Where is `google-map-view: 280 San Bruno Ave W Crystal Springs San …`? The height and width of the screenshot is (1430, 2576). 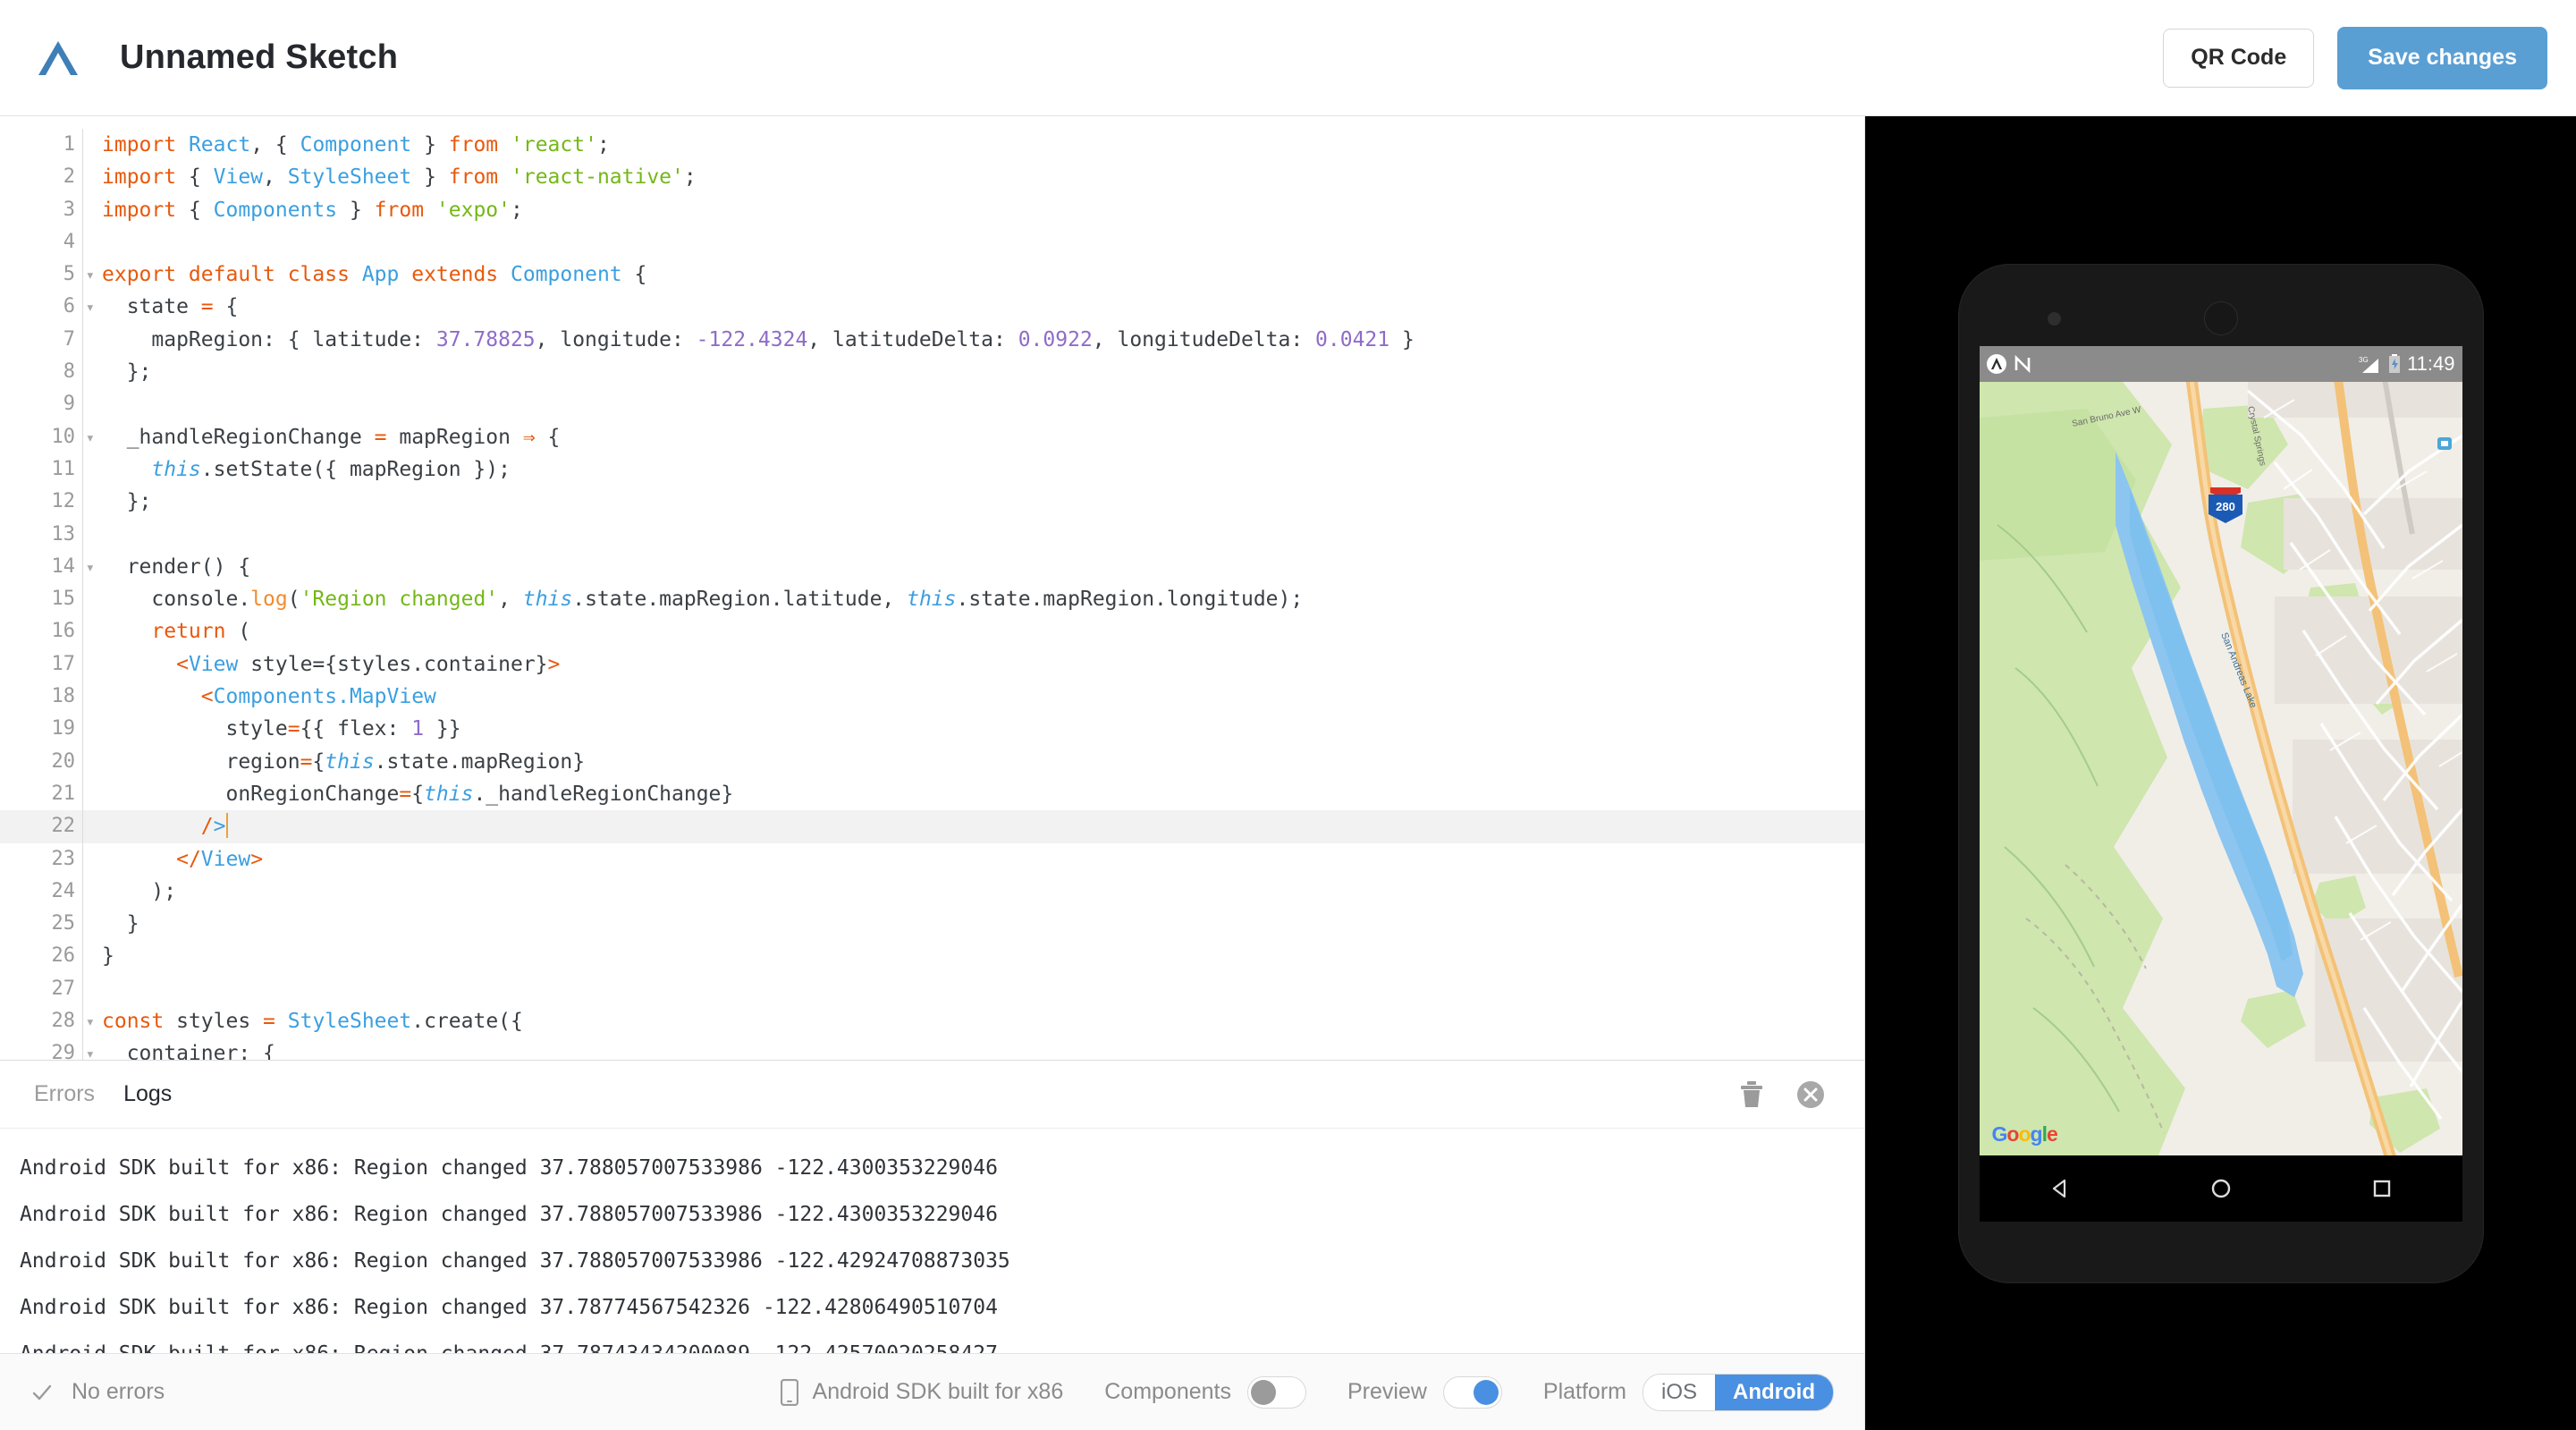
google-map-view: 280 San Bruno Ave W Crystal Springs San … is located at coordinates (2220, 768).